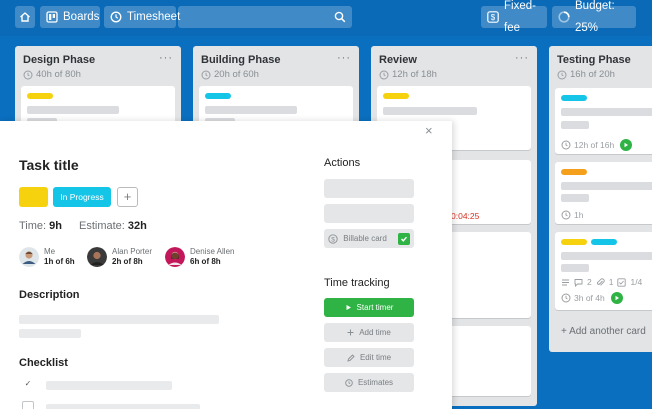 The width and height of the screenshot is (652, 409). Describe the element at coordinates (572, 215) in the screenshot. I see `card-time: 1h` at that location.